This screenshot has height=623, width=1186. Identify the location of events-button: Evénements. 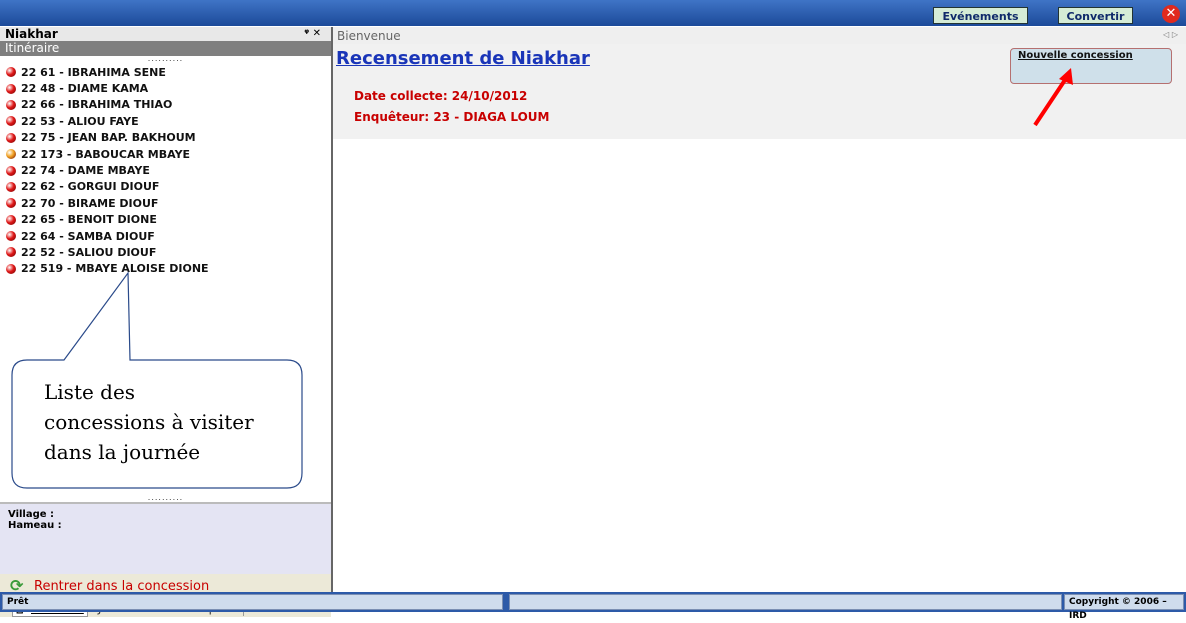
(980, 15).